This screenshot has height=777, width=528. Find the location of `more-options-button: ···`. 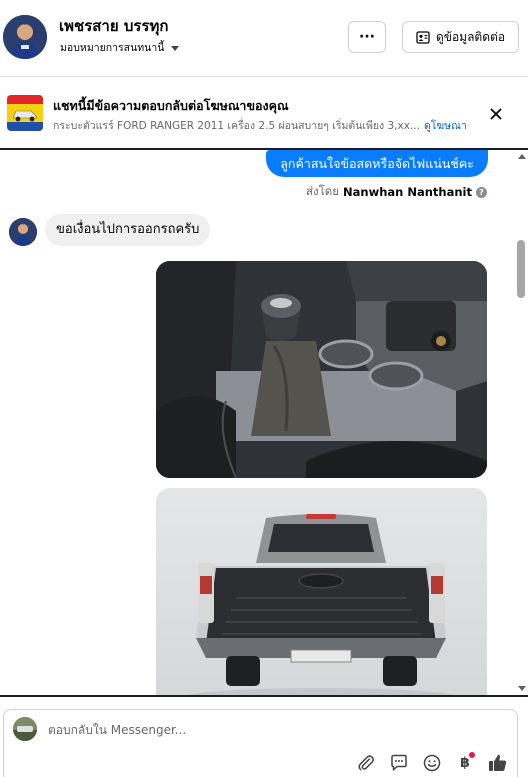

more-options-button: ··· is located at coordinates (367, 37).